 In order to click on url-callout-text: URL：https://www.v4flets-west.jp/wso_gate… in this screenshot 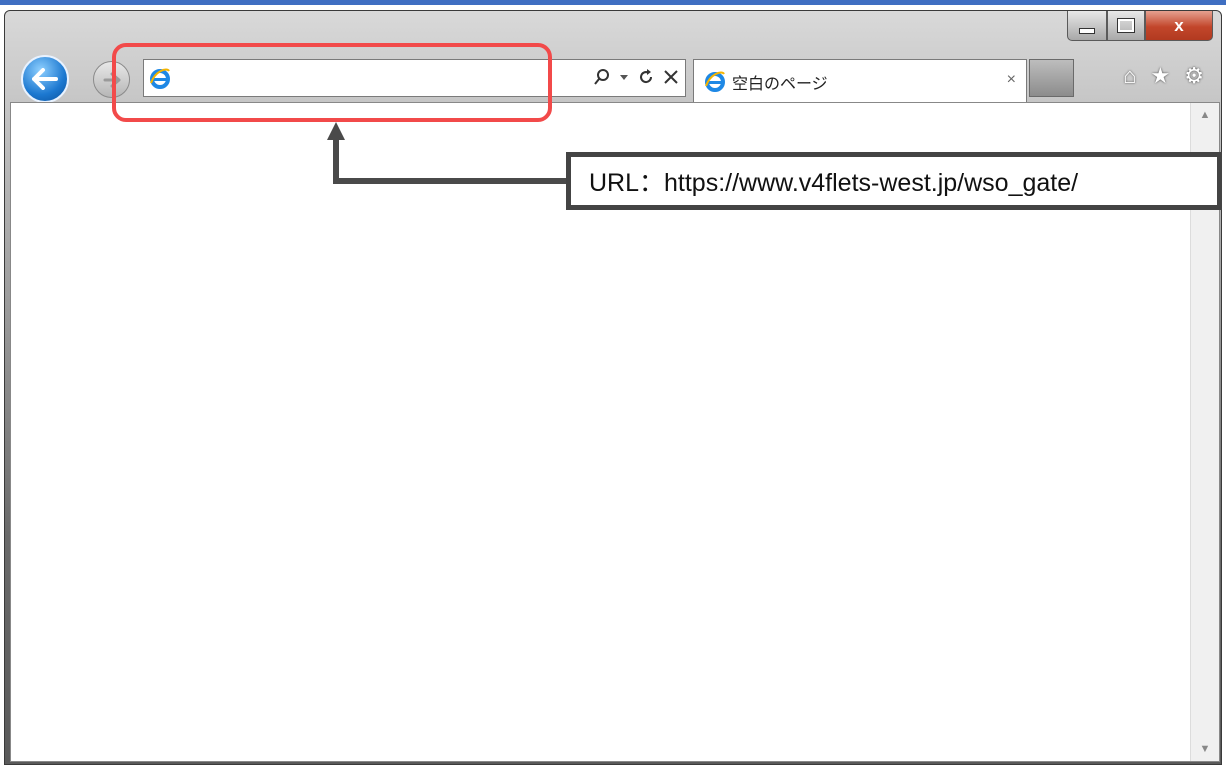, I will do `click(834, 183)`.